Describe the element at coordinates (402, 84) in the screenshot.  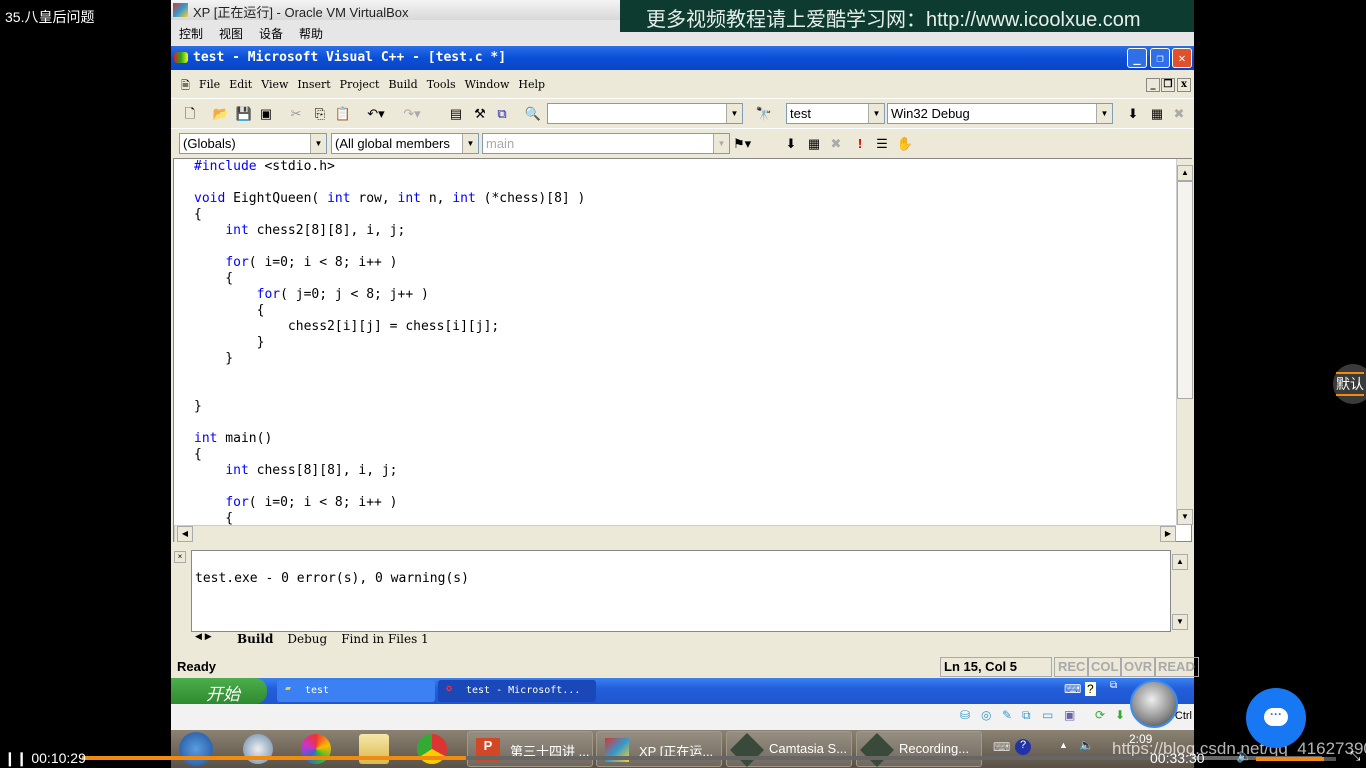
I see `menu-build: Build` at that location.